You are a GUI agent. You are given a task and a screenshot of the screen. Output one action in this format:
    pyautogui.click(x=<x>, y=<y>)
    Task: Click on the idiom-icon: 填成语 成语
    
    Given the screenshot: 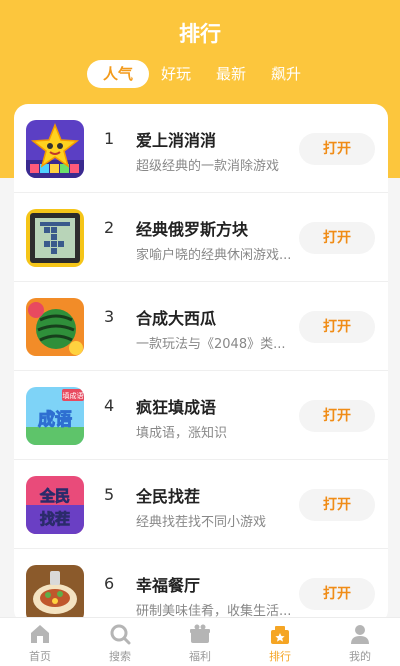 What is the action you would take?
    pyautogui.click(x=55, y=416)
    